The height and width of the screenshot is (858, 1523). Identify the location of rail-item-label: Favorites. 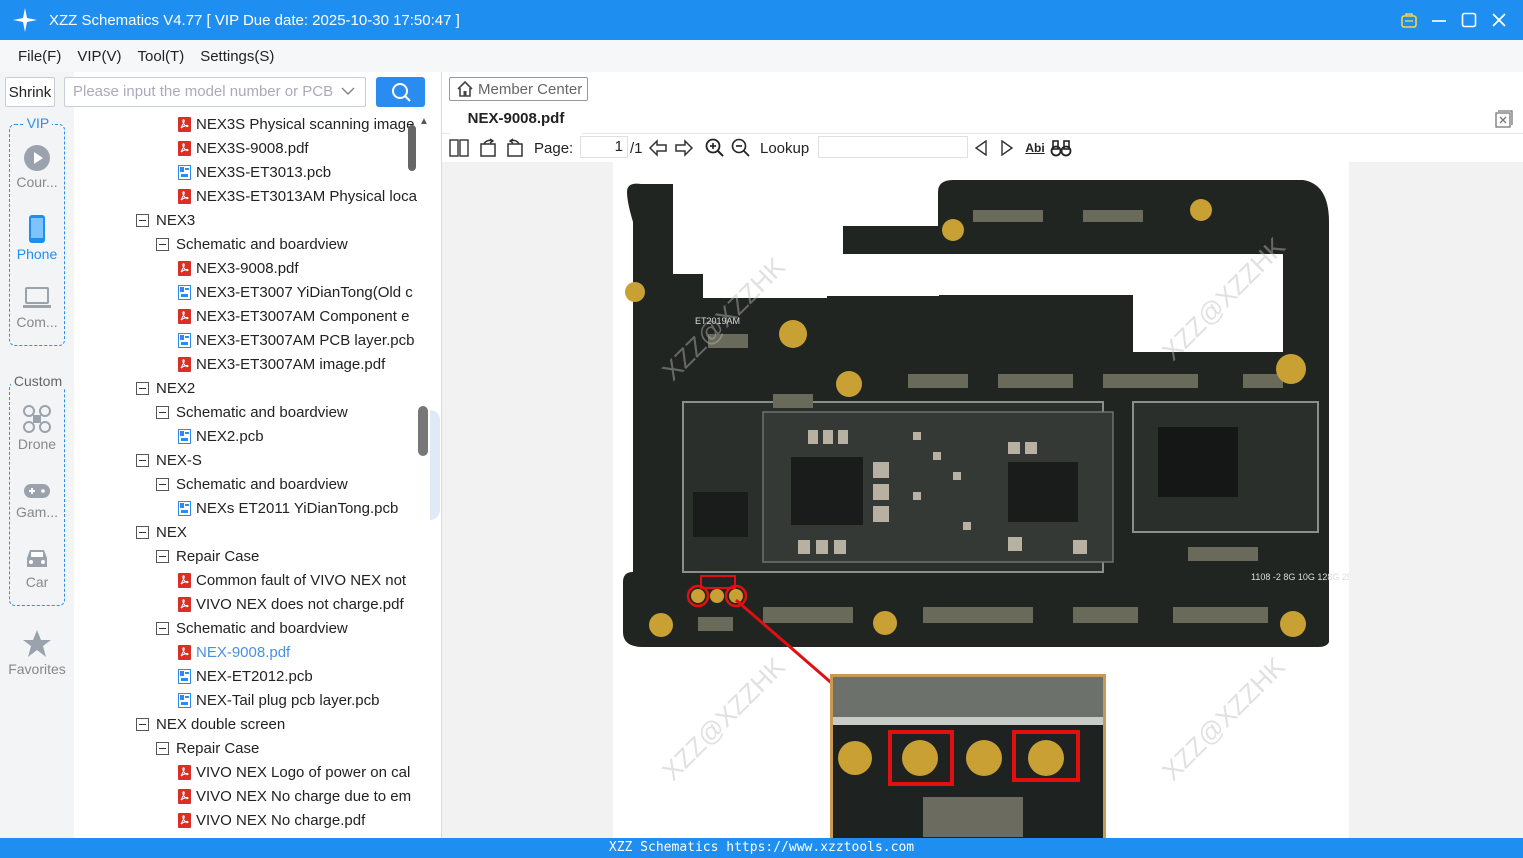
(37, 669).